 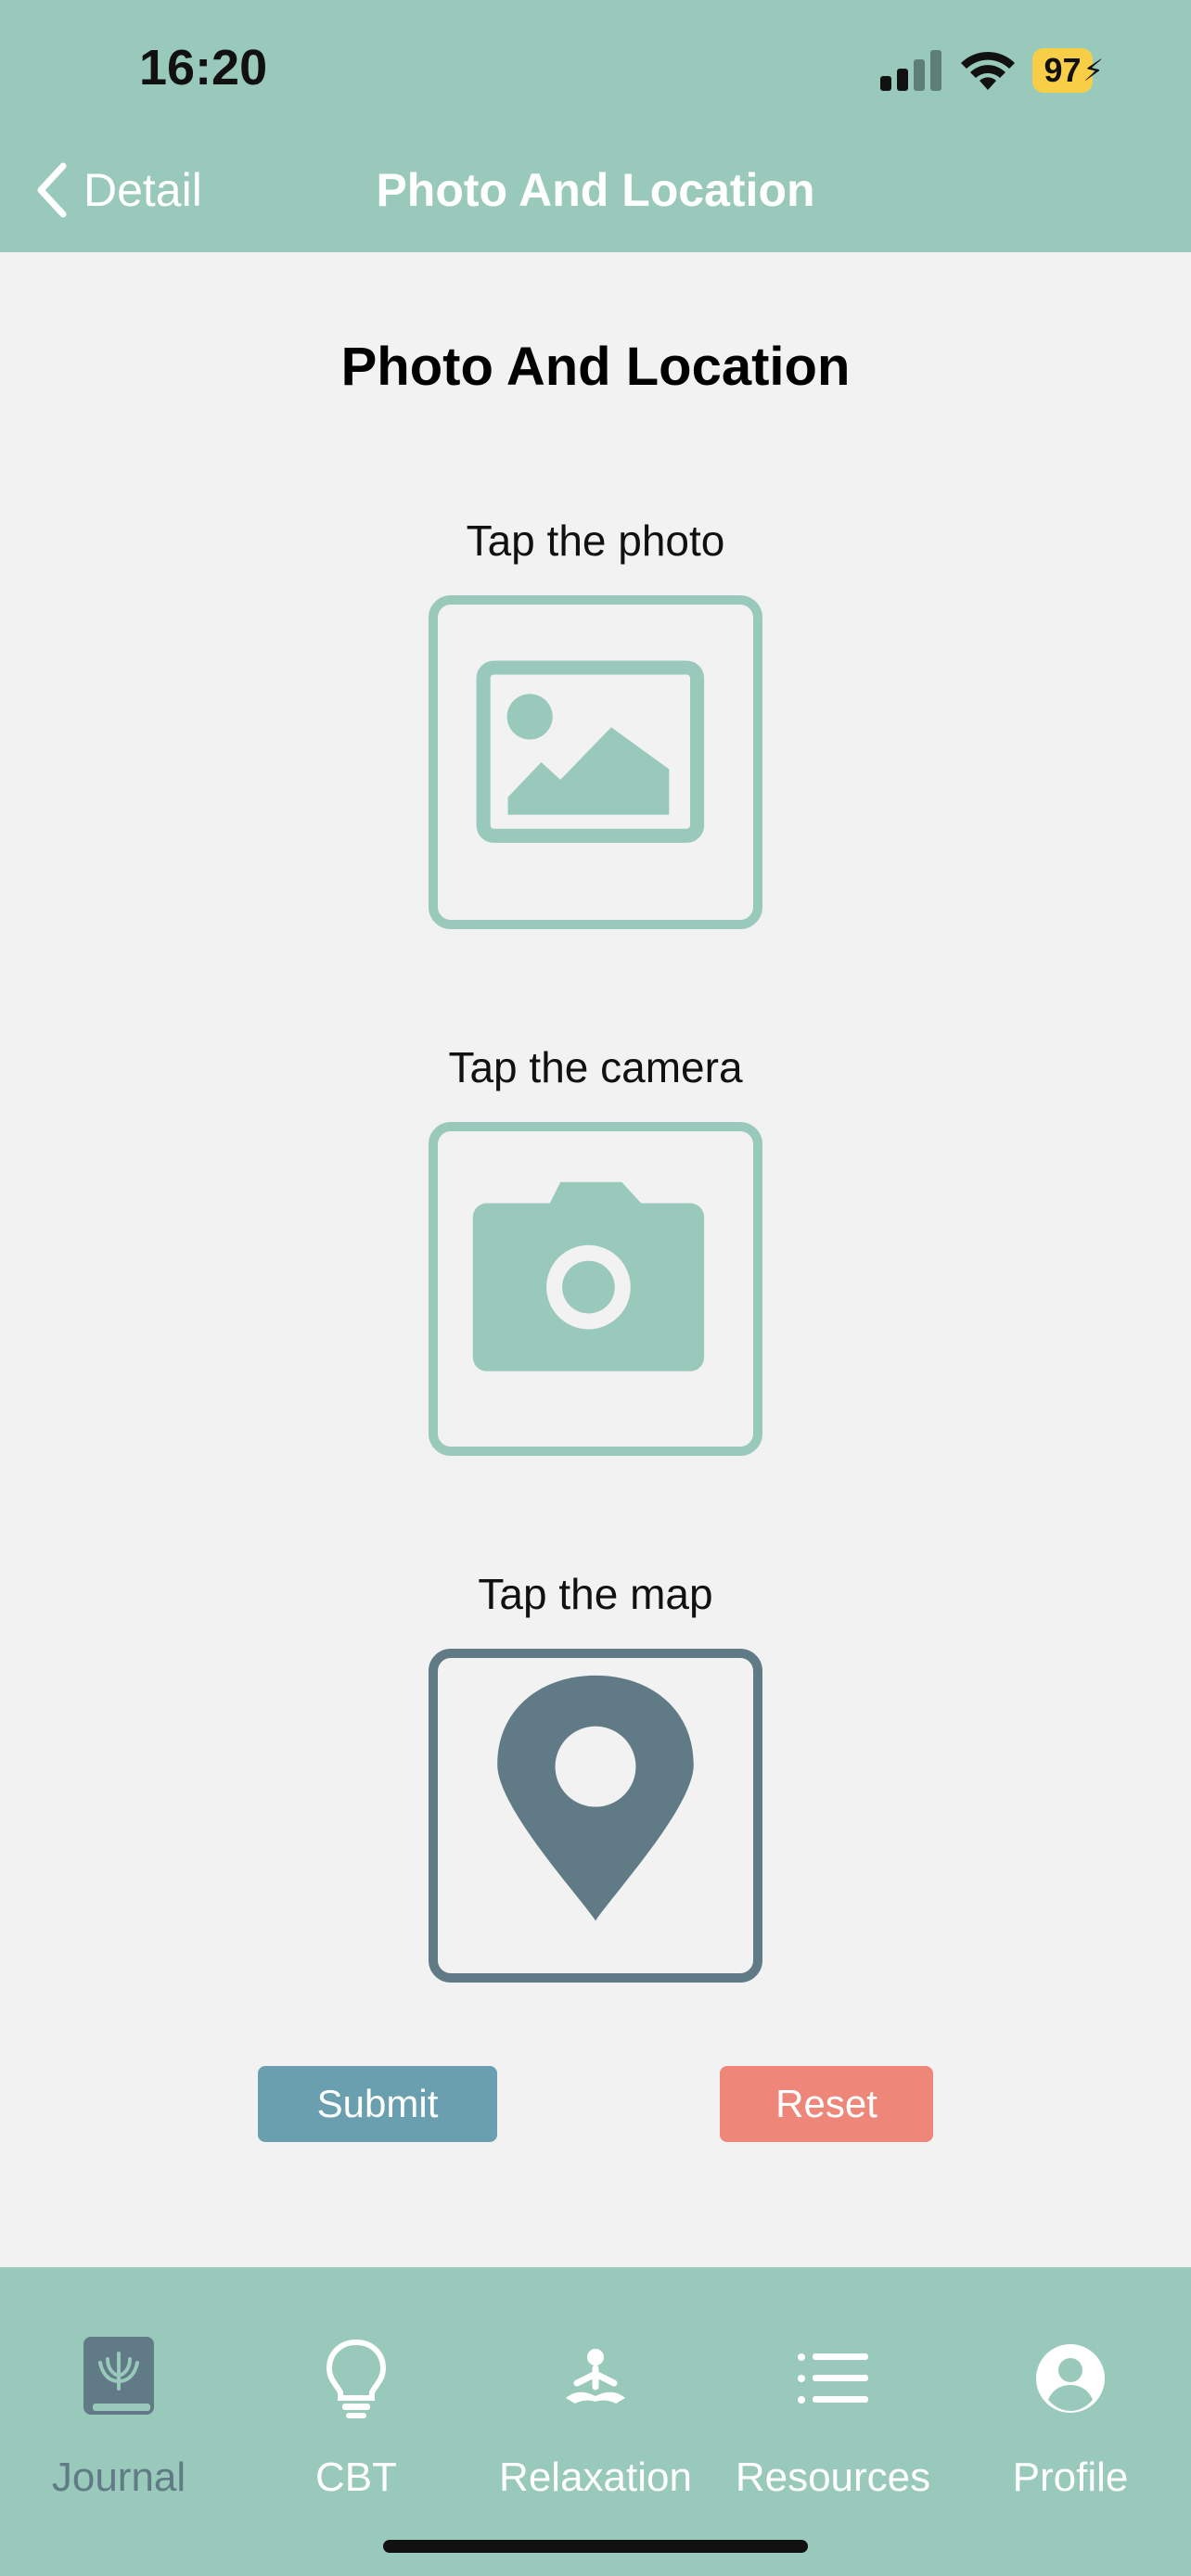 What do you see at coordinates (118, 2376) in the screenshot?
I see `journal-icon` at bounding box center [118, 2376].